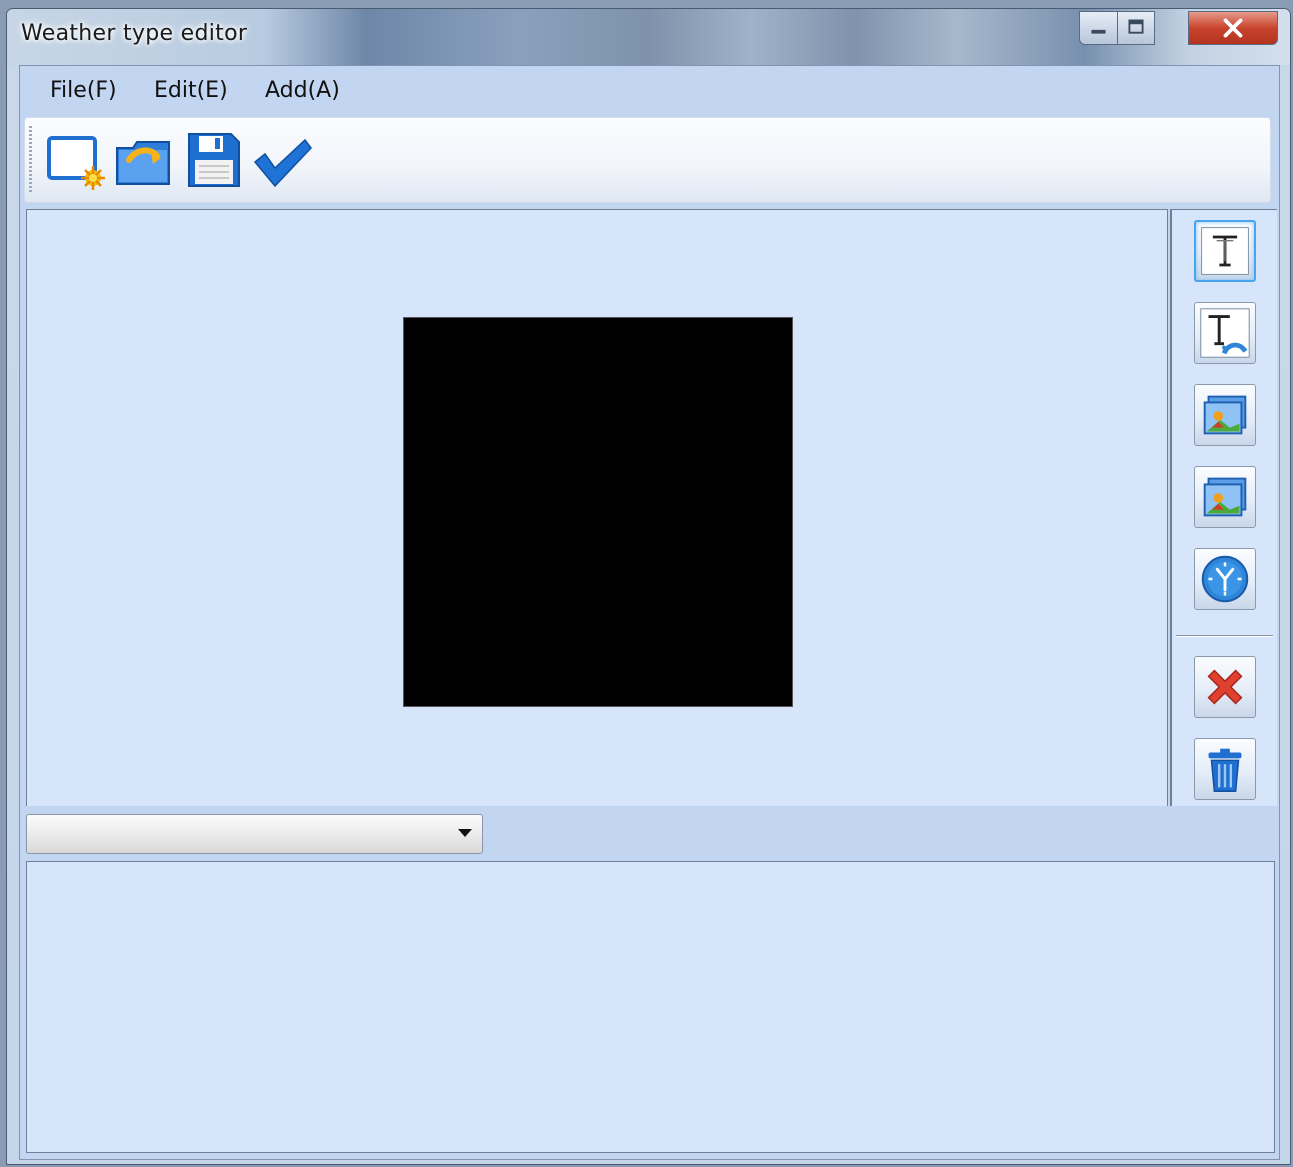  Describe the element at coordinates (282, 163) in the screenshot. I see `apply-checkmark-icon` at that location.